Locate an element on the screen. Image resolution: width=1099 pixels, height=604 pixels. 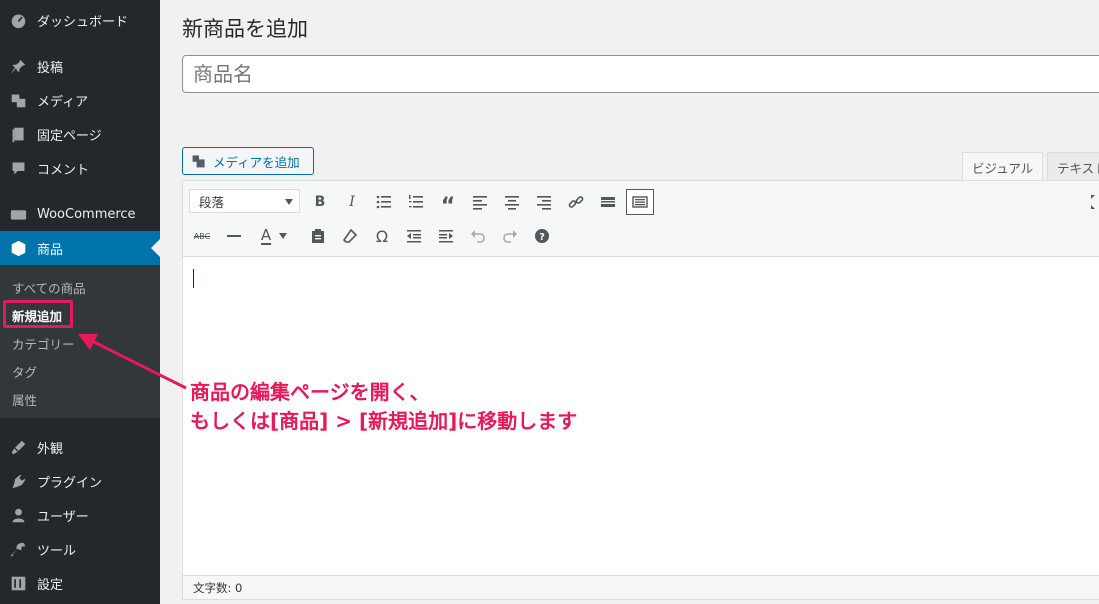
help-icon: ? is located at coordinates (542, 236).